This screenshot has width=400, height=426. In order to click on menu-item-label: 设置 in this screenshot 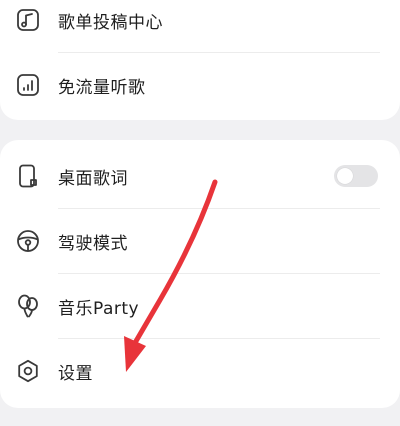, I will do `click(75, 373)`.